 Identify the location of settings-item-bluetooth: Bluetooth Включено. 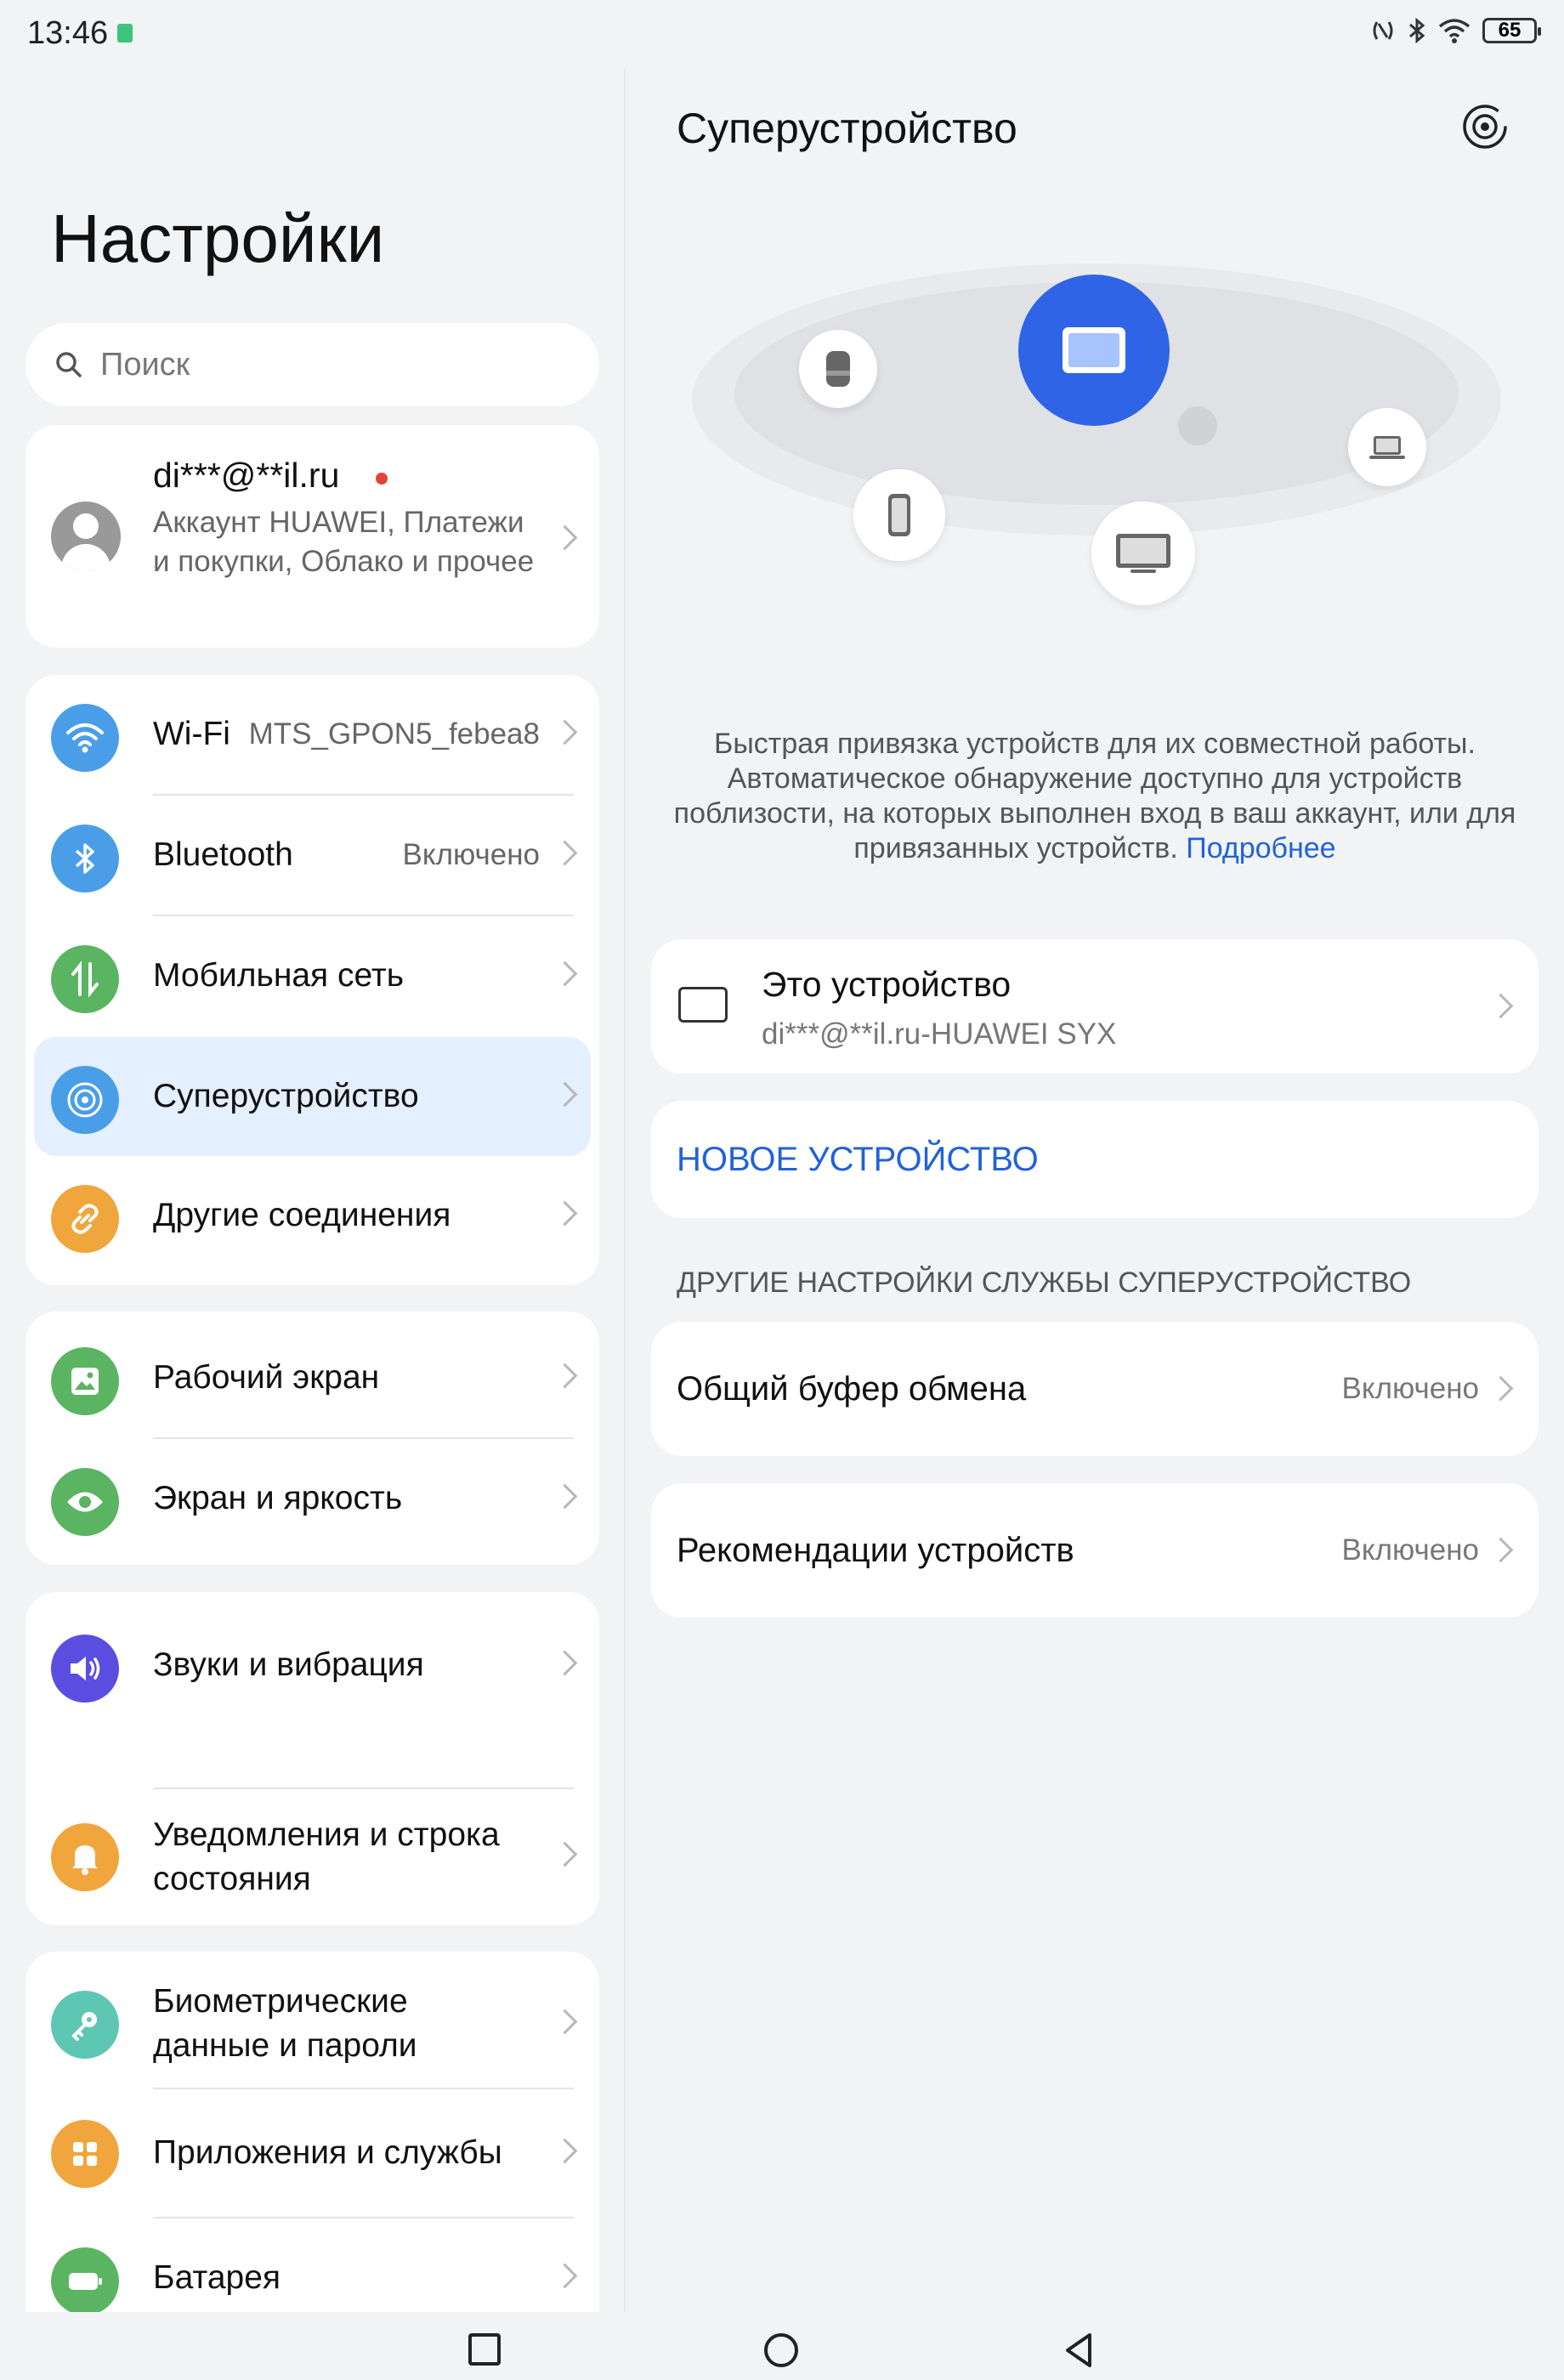
(312, 855).